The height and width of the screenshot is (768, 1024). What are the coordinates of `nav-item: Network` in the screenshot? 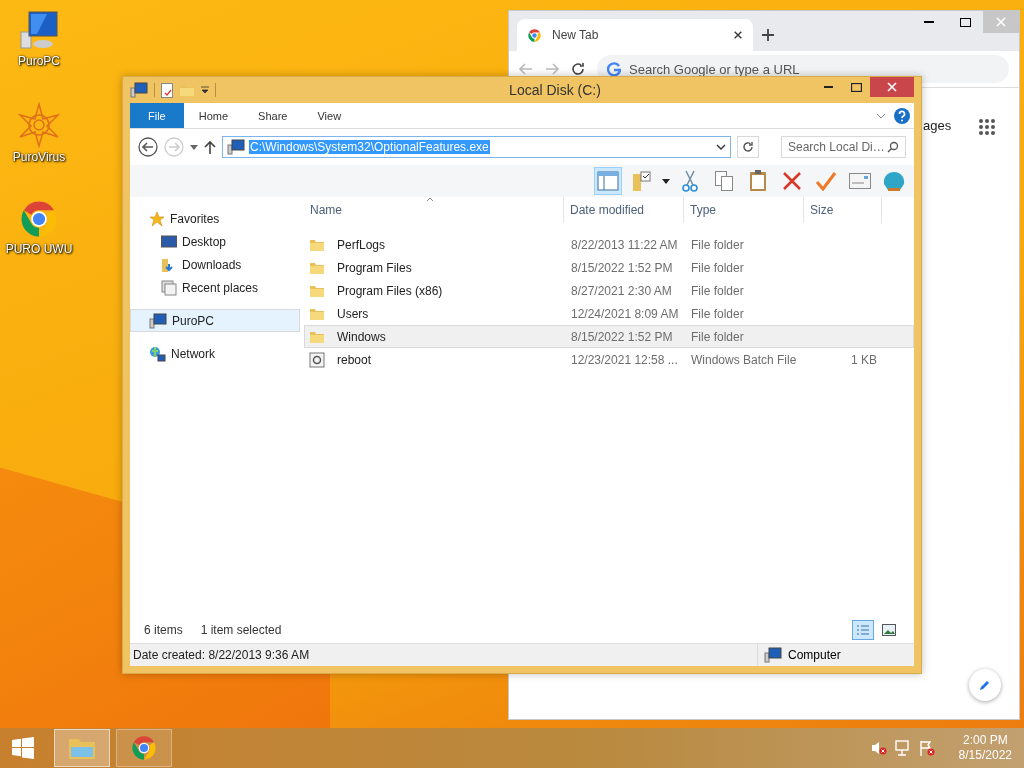 It's located at (215, 353).